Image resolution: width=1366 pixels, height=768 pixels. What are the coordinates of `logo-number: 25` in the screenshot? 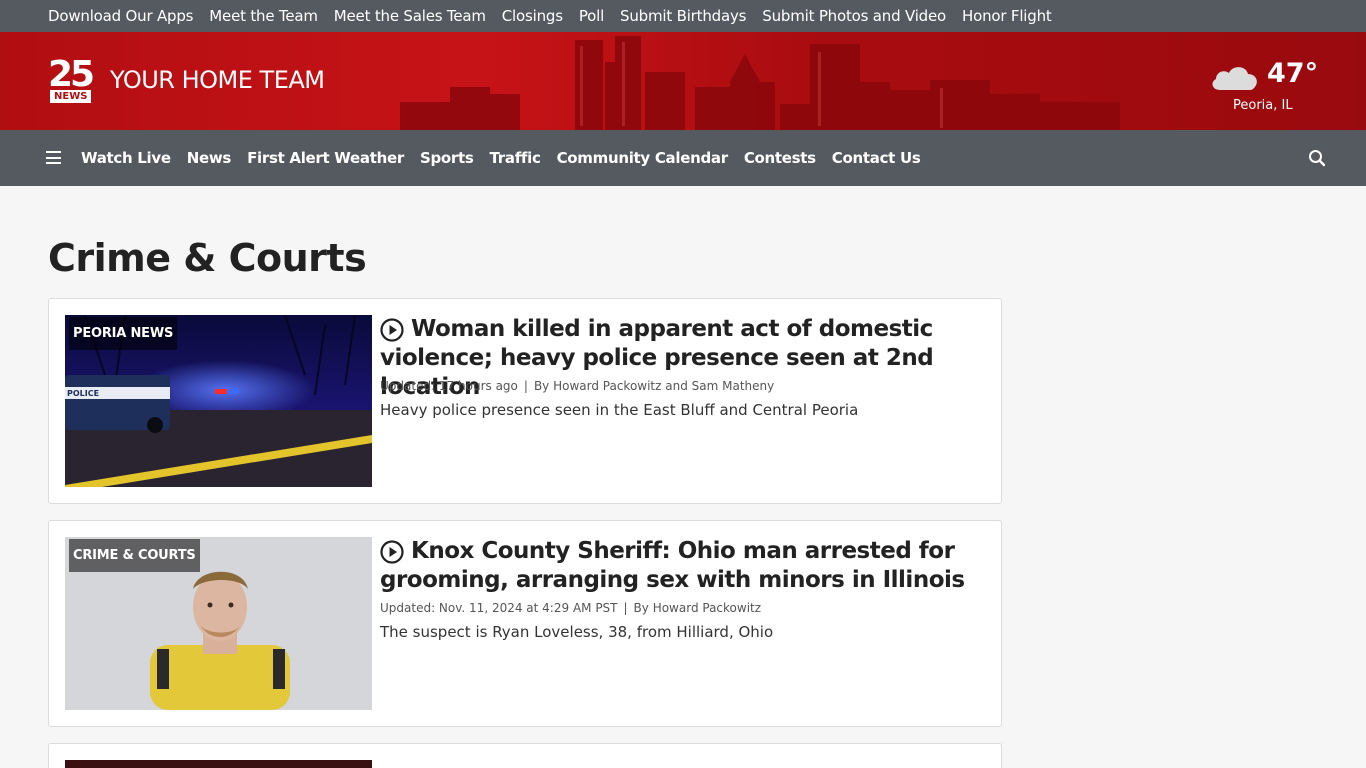 It's located at (71, 74).